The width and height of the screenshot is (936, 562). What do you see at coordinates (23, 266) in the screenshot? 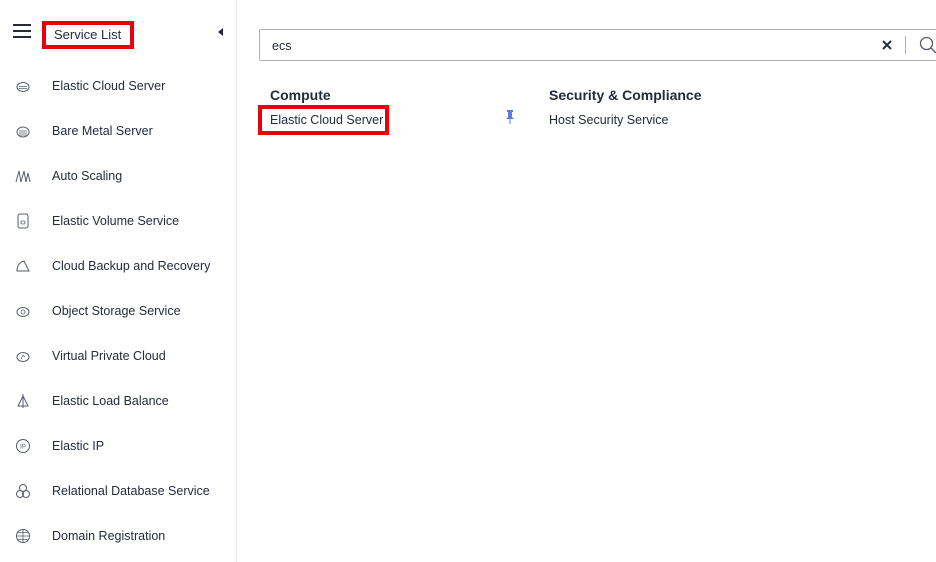
I see `backup-icon` at bounding box center [23, 266].